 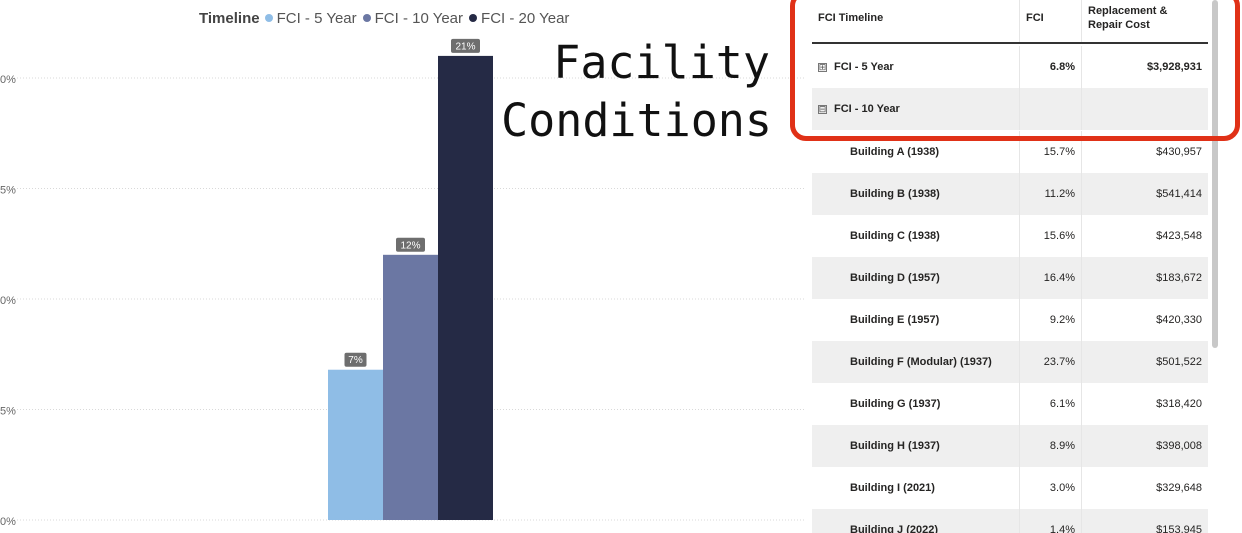 I want to click on table-row: Building J (2022) 1.4% $153,945, so click(x=1010, y=521).